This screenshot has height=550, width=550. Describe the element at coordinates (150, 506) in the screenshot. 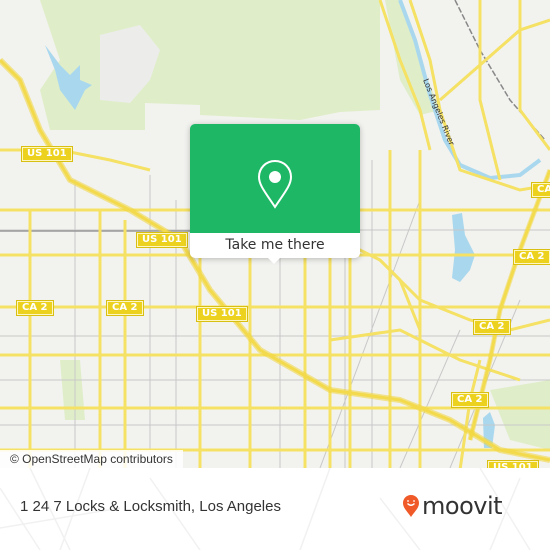

I see `place-name: 1 24 7 Locks & Locksmith, Los Angeles` at that location.